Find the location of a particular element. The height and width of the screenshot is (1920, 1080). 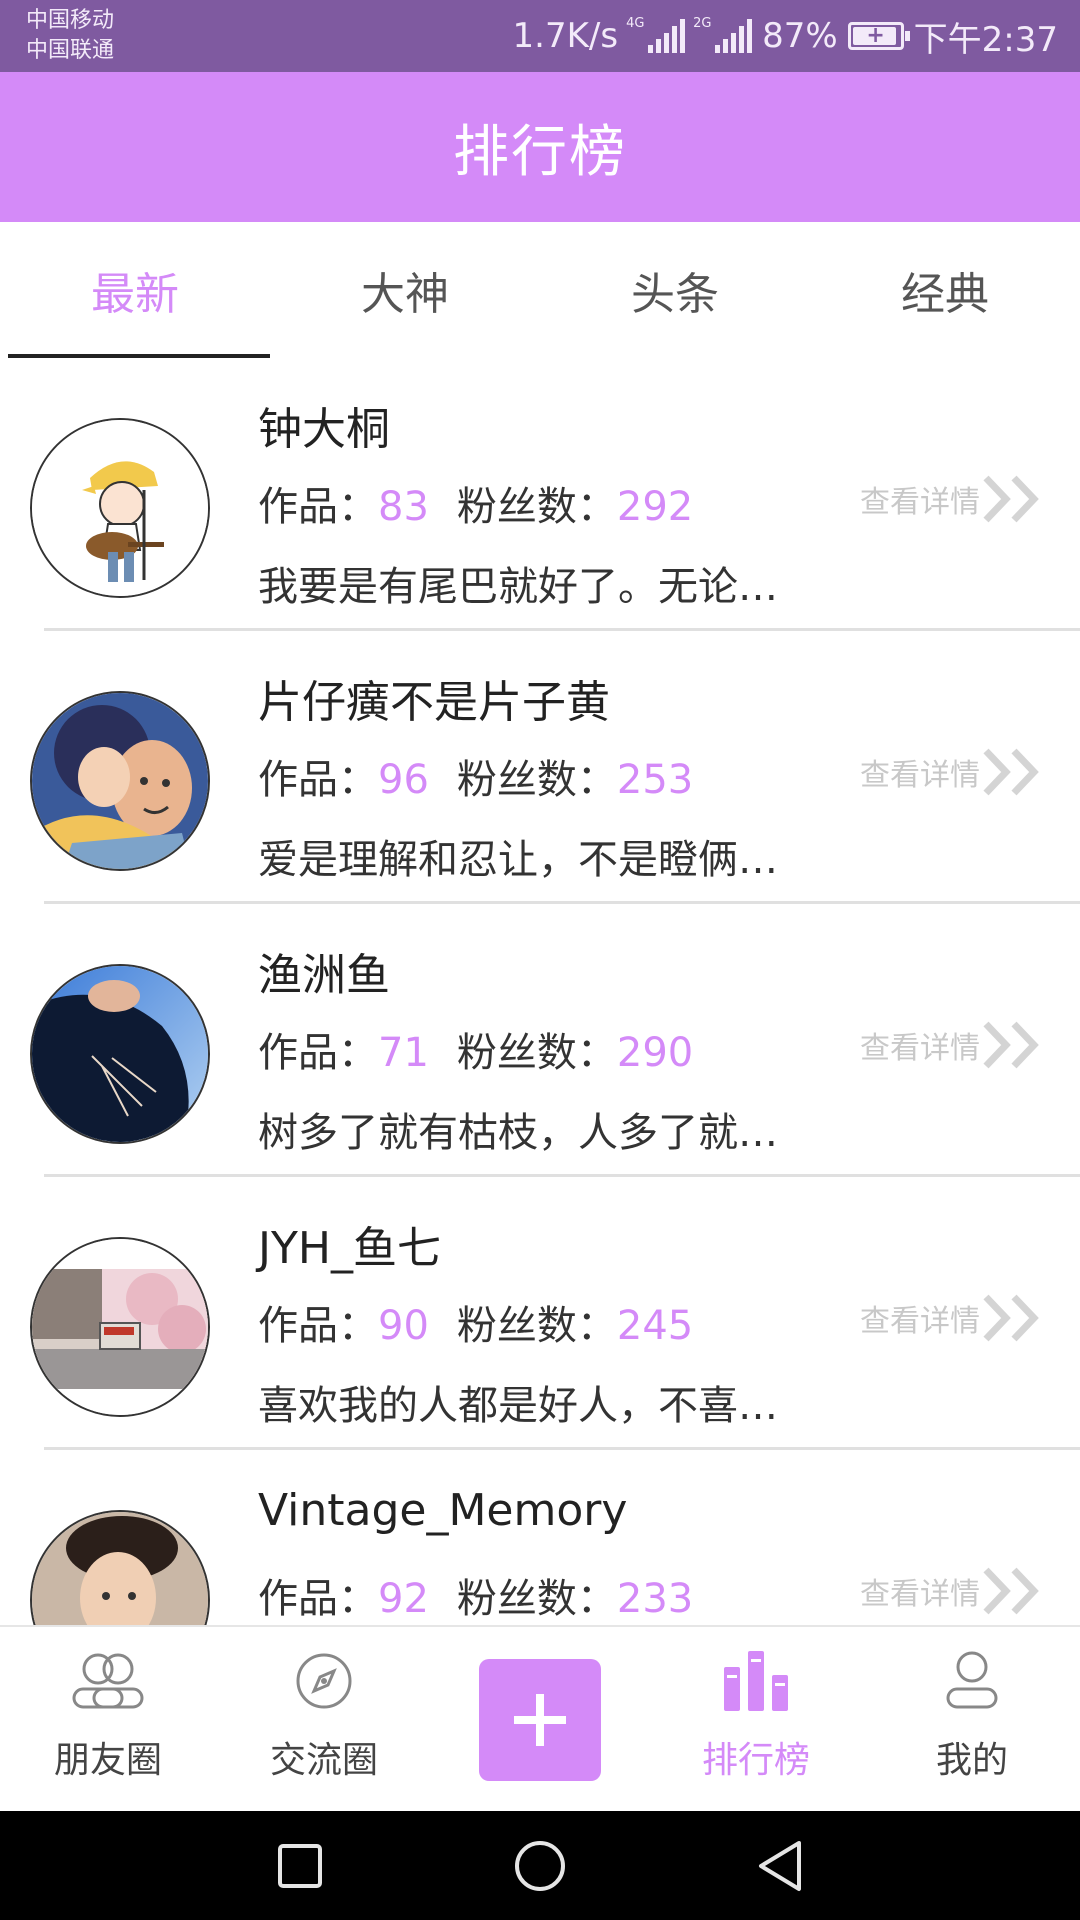

user-stats: 作品：90 粉丝数：245 is located at coordinates (475, 1322).